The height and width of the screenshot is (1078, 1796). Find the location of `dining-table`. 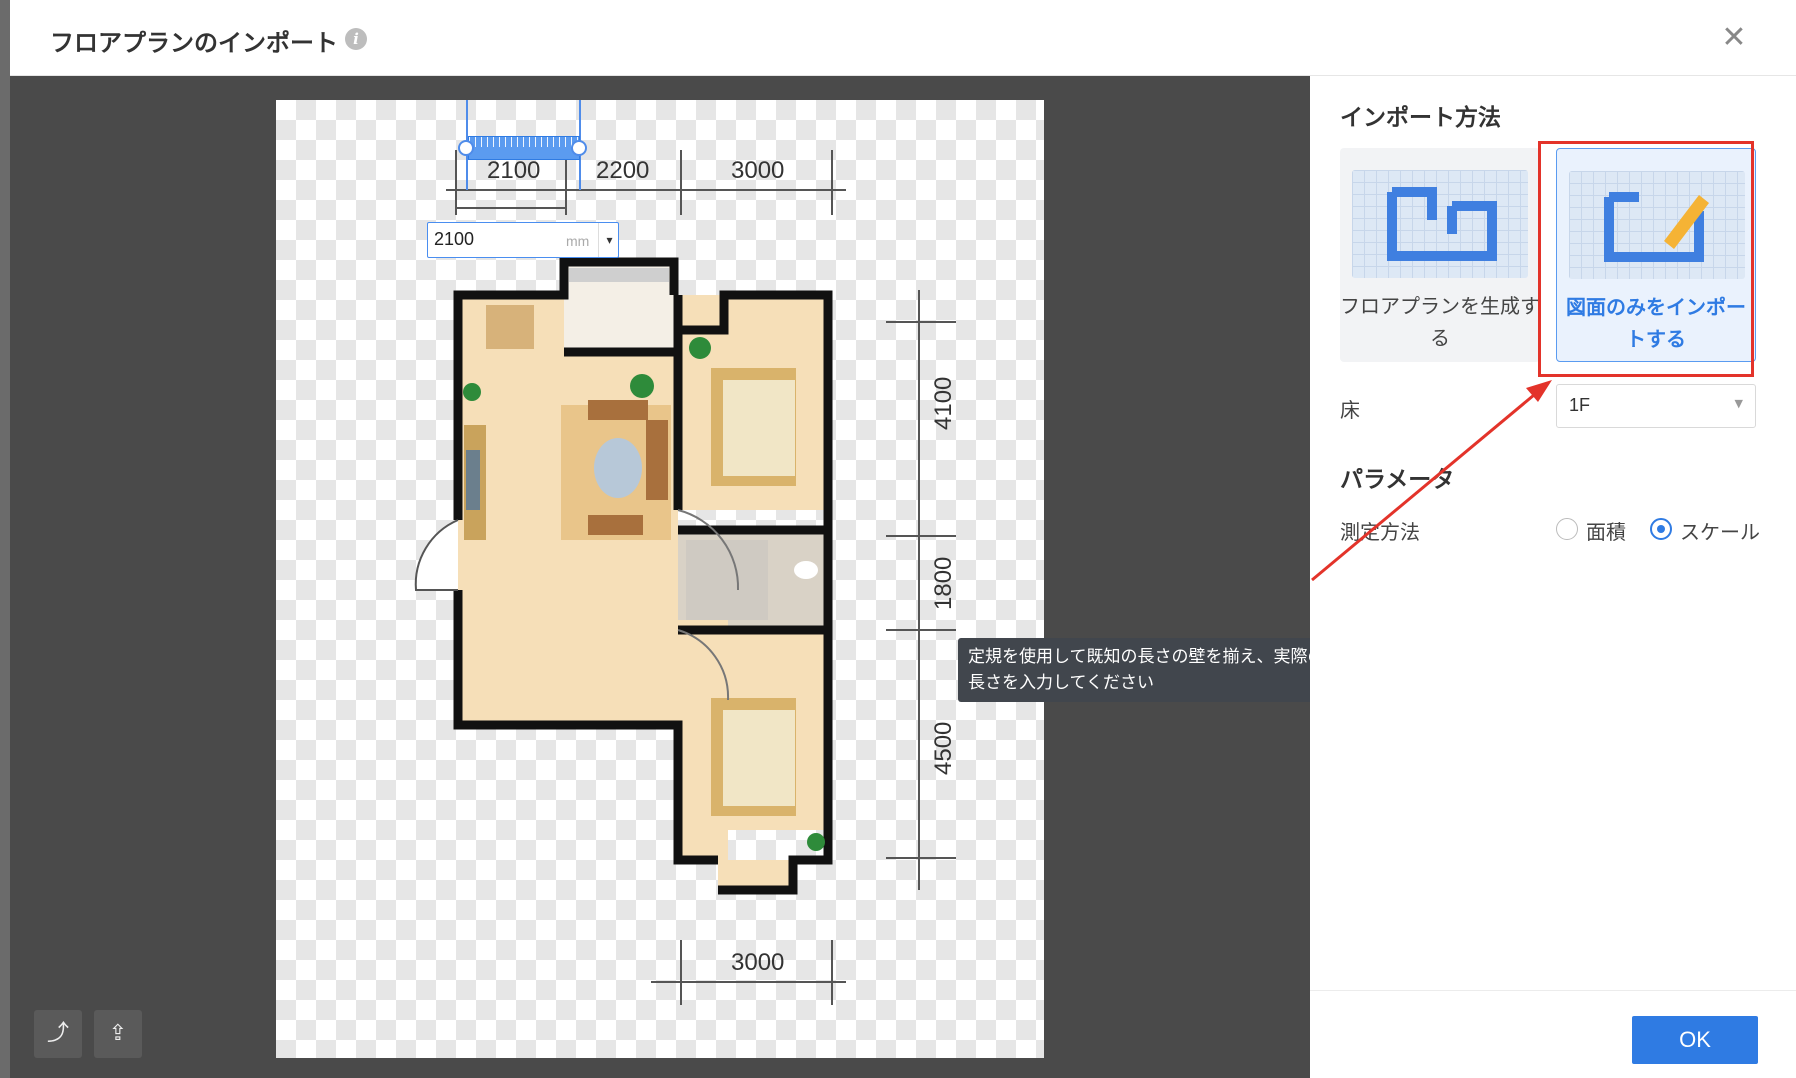

dining-table is located at coordinates (510, 327).